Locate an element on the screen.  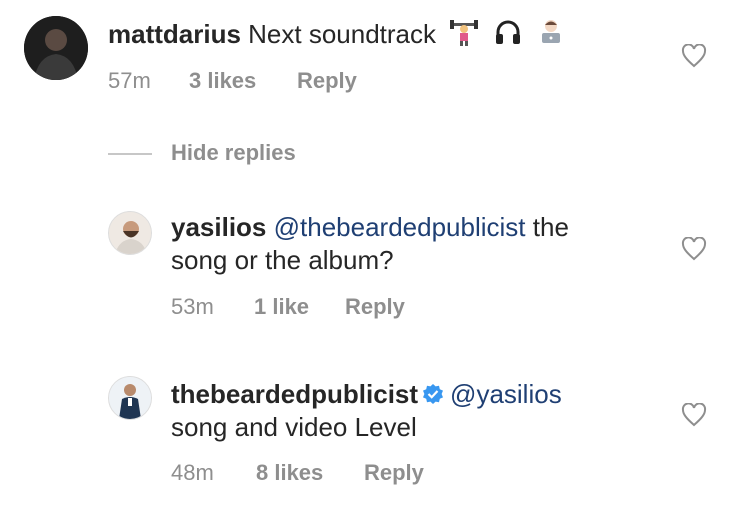
reply-time: 48m is located at coordinates (192, 472).